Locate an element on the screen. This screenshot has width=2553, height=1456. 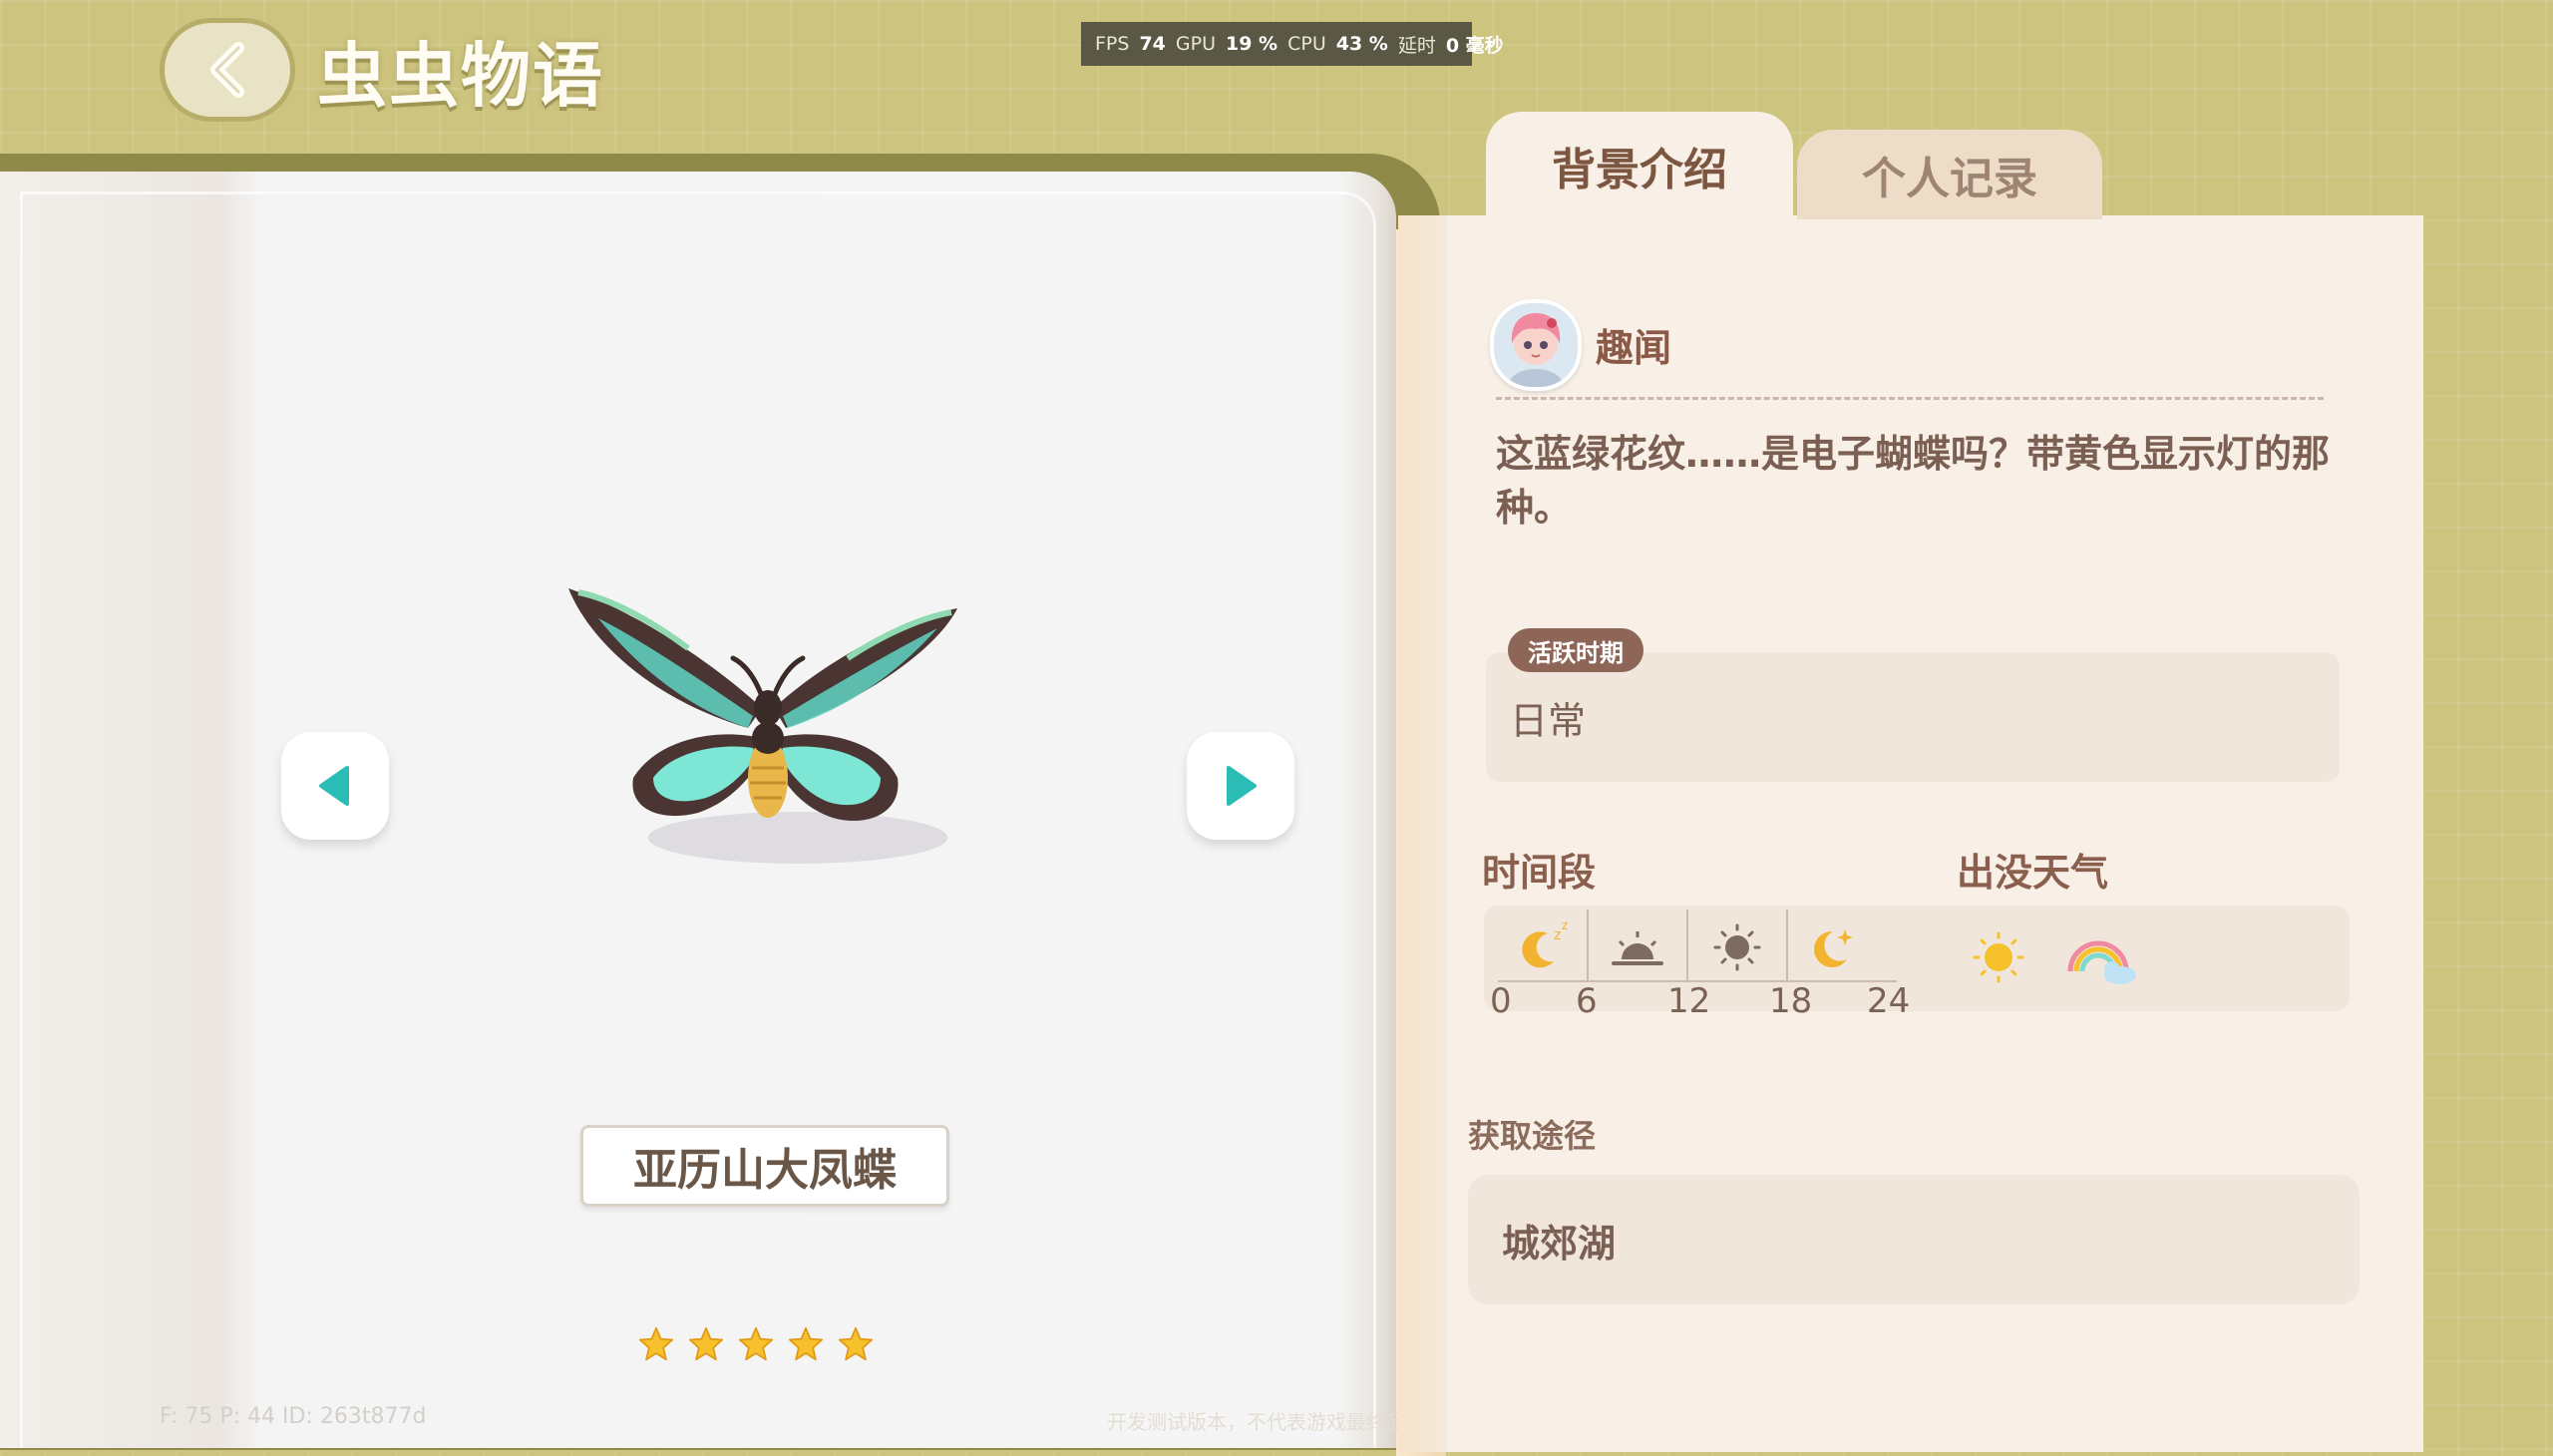
back-button is located at coordinates (228, 70).